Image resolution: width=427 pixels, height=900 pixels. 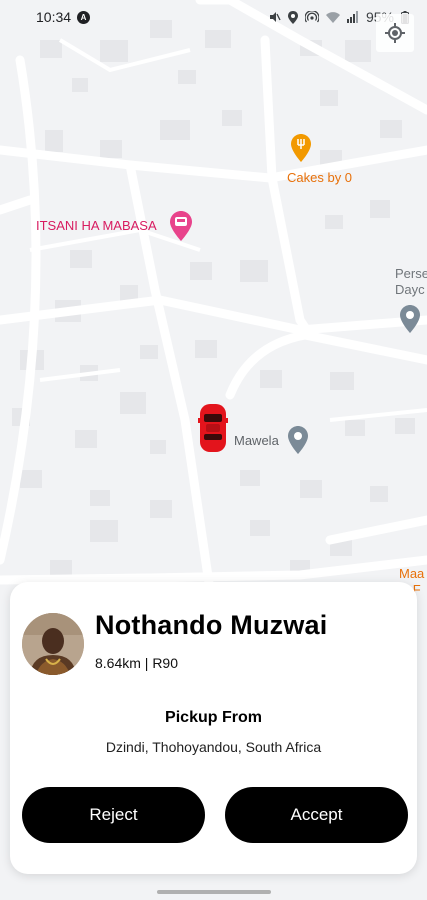 I want to click on navigation-a-icon: A, so click(x=84, y=17).